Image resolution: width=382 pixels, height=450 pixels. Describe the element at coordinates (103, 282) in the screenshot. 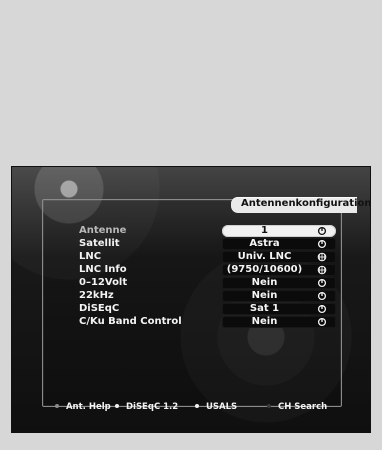

I see `menu-row-label: 0–12Volt` at that location.